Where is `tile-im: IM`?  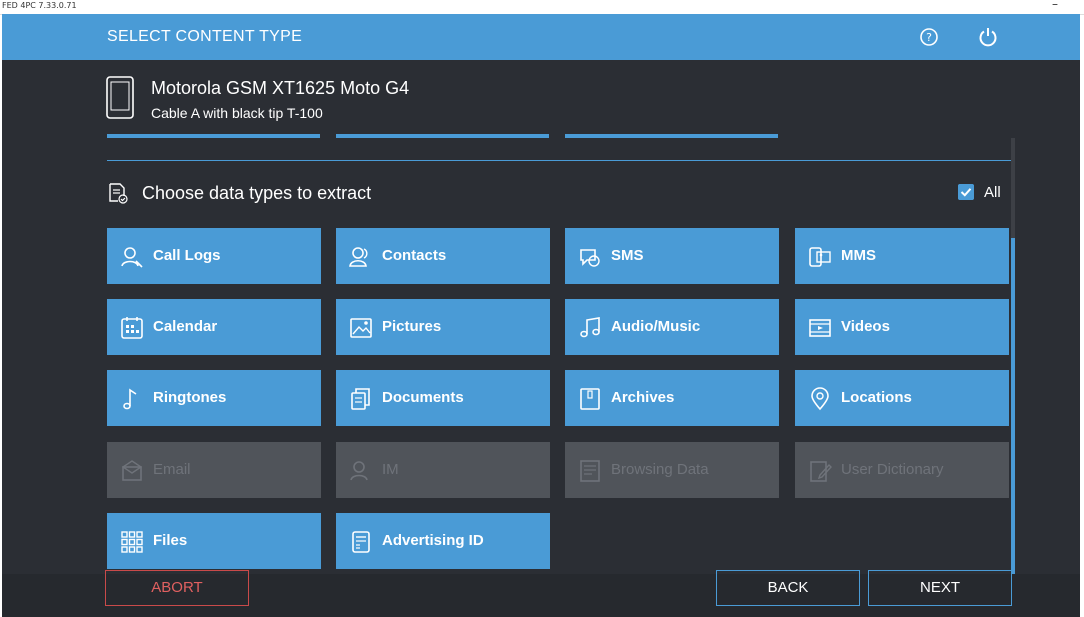
tile-im: IM is located at coordinates (443, 470).